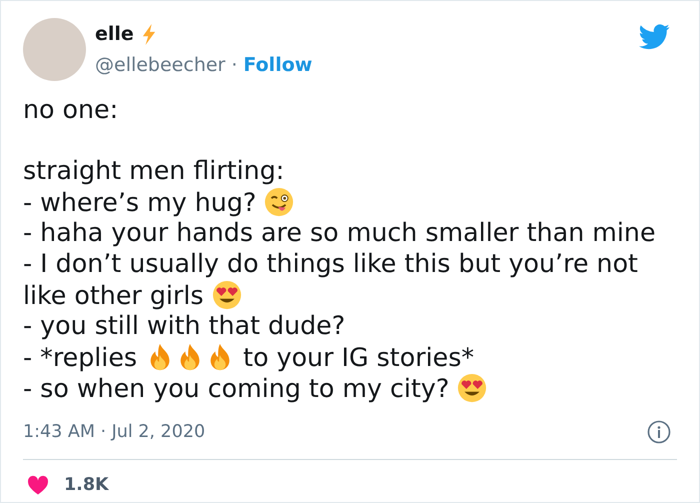 The width and height of the screenshot is (700, 503). I want to click on heart-icon, so click(38, 485).